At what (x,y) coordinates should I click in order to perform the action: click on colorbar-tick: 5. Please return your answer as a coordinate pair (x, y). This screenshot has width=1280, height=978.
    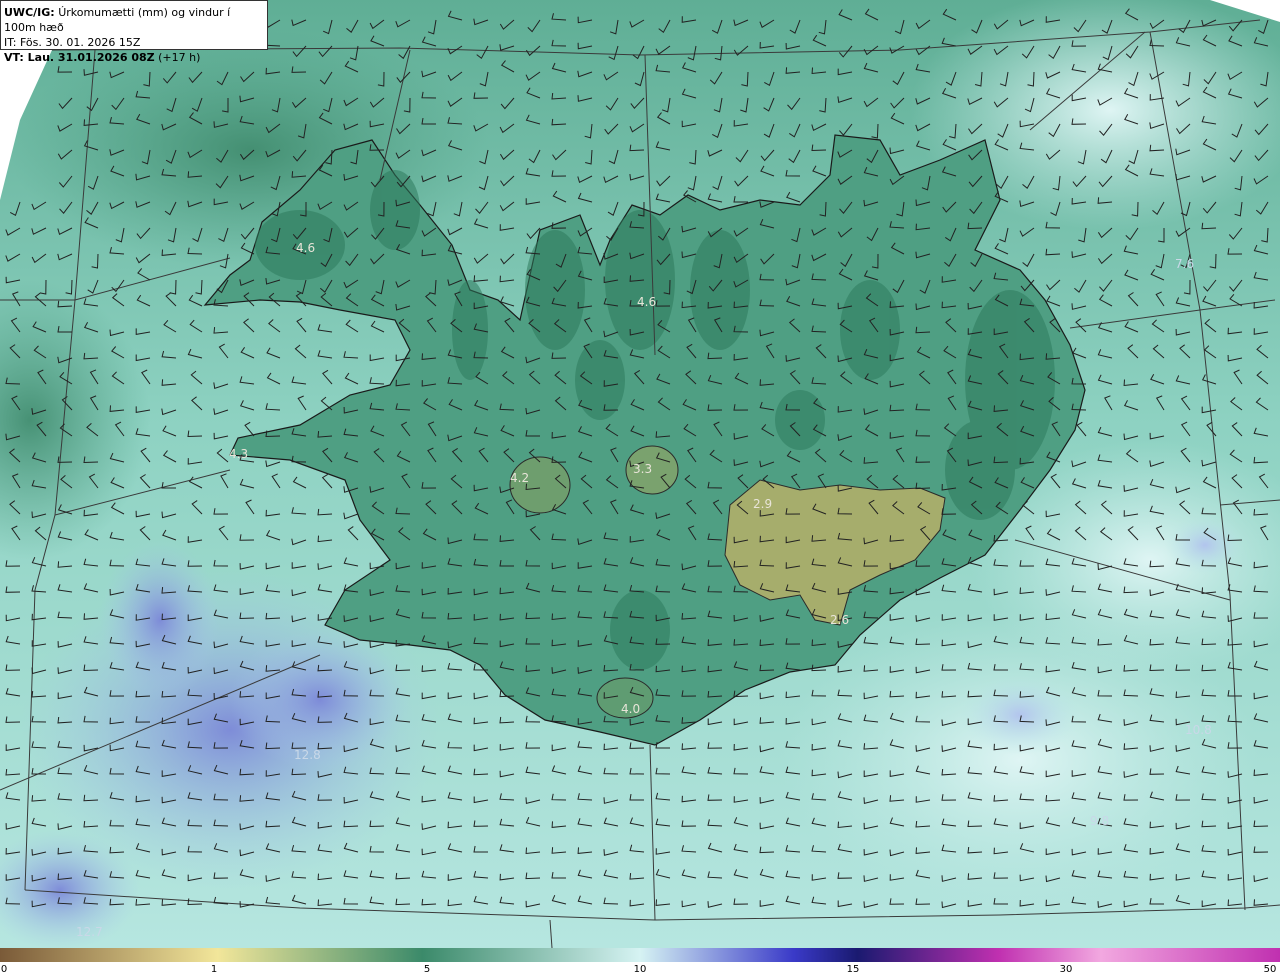
    Looking at the image, I should click on (427, 969).